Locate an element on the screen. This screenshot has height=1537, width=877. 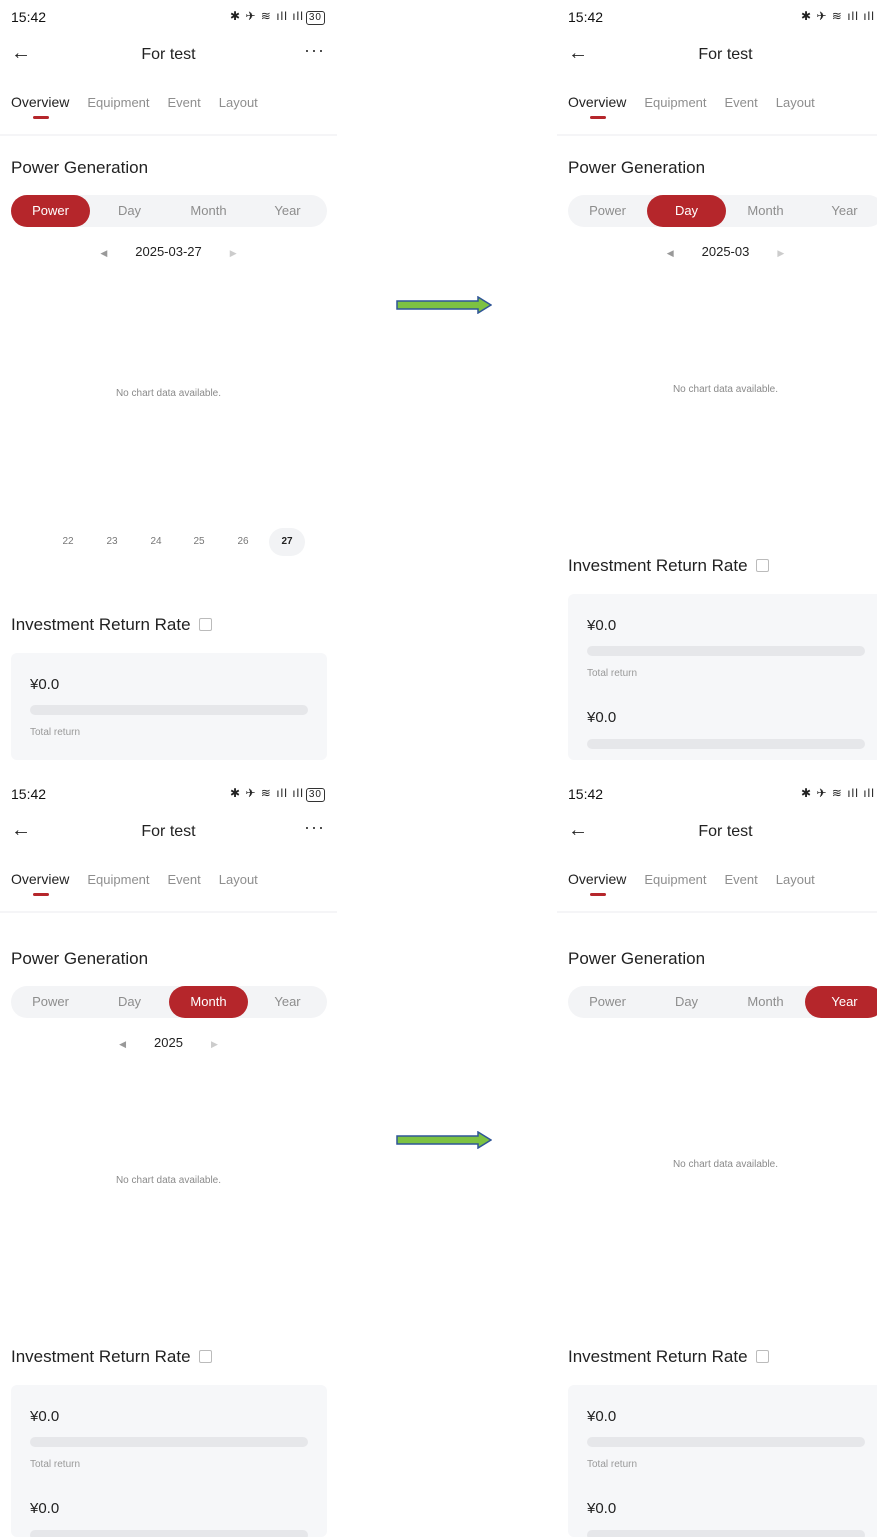
day-item: 24 is located at coordinates (156, 542).